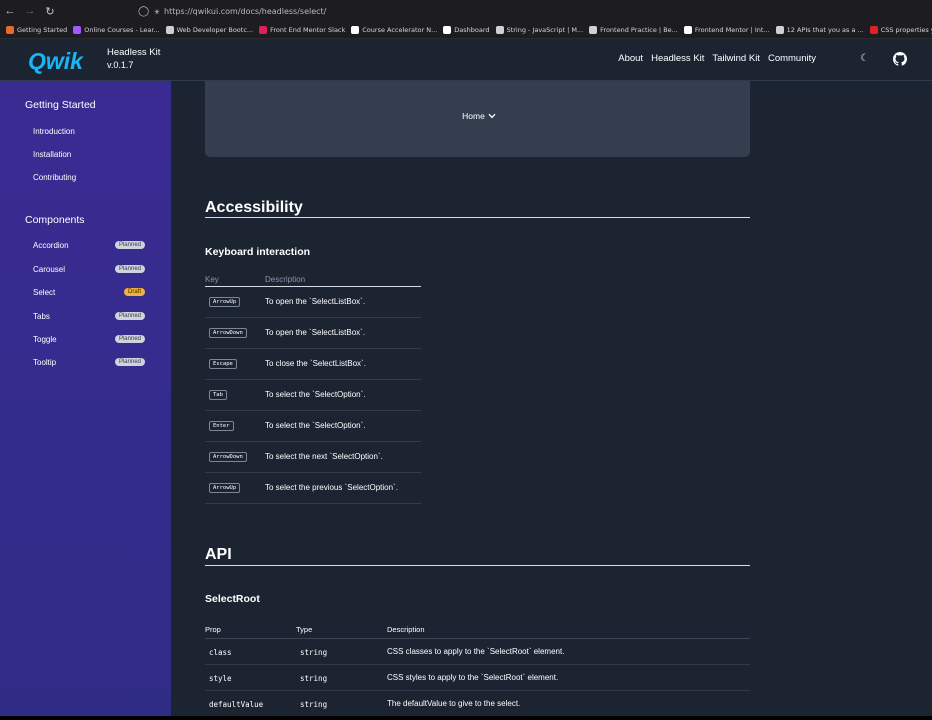 This screenshot has width=932, height=720. What do you see at coordinates (236, 704) in the screenshot?
I see `prop-name: defaultValue` at bounding box center [236, 704].